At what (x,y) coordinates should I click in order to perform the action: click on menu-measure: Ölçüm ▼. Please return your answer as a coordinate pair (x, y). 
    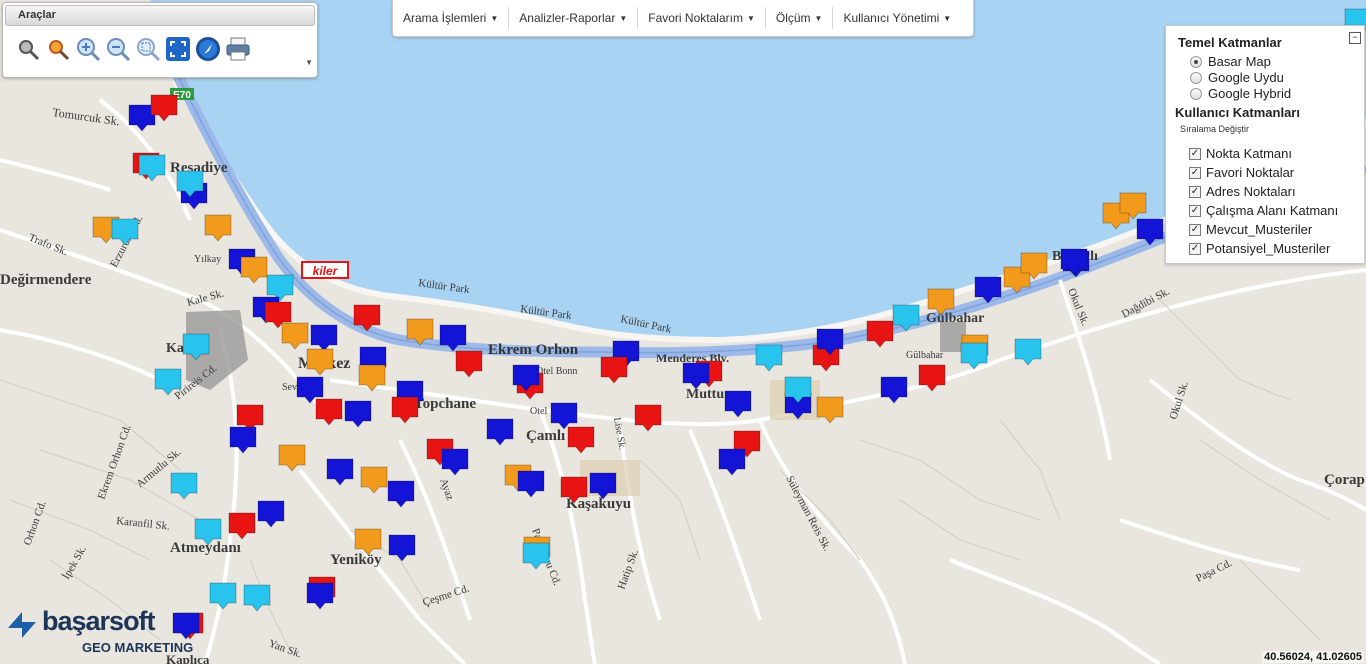
    Looking at the image, I should click on (800, 18).